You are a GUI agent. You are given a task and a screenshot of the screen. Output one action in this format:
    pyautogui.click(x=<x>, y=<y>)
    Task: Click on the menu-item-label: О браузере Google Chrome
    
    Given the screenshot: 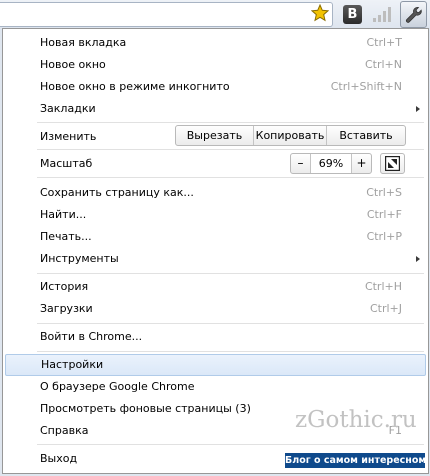 What is the action you would take?
    pyautogui.click(x=117, y=386)
    